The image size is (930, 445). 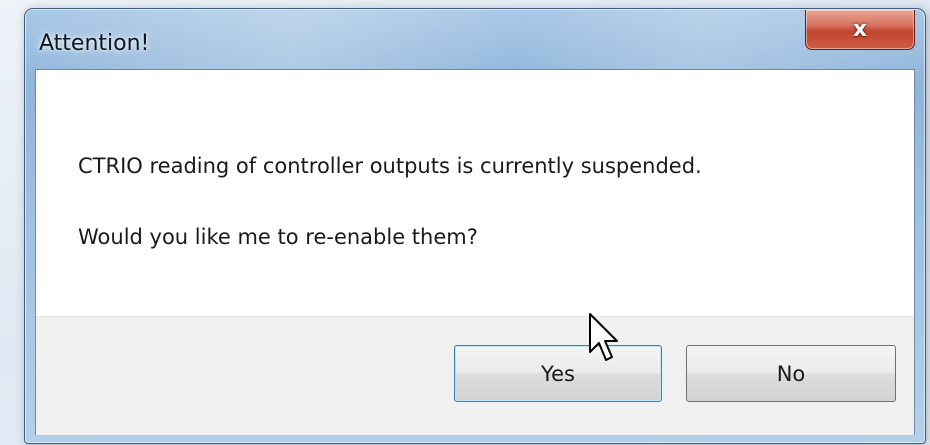 What do you see at coordinates (94, 43) in the screenshot?
I see `dialog-title: Attention!` at bounding box center [94, 43].